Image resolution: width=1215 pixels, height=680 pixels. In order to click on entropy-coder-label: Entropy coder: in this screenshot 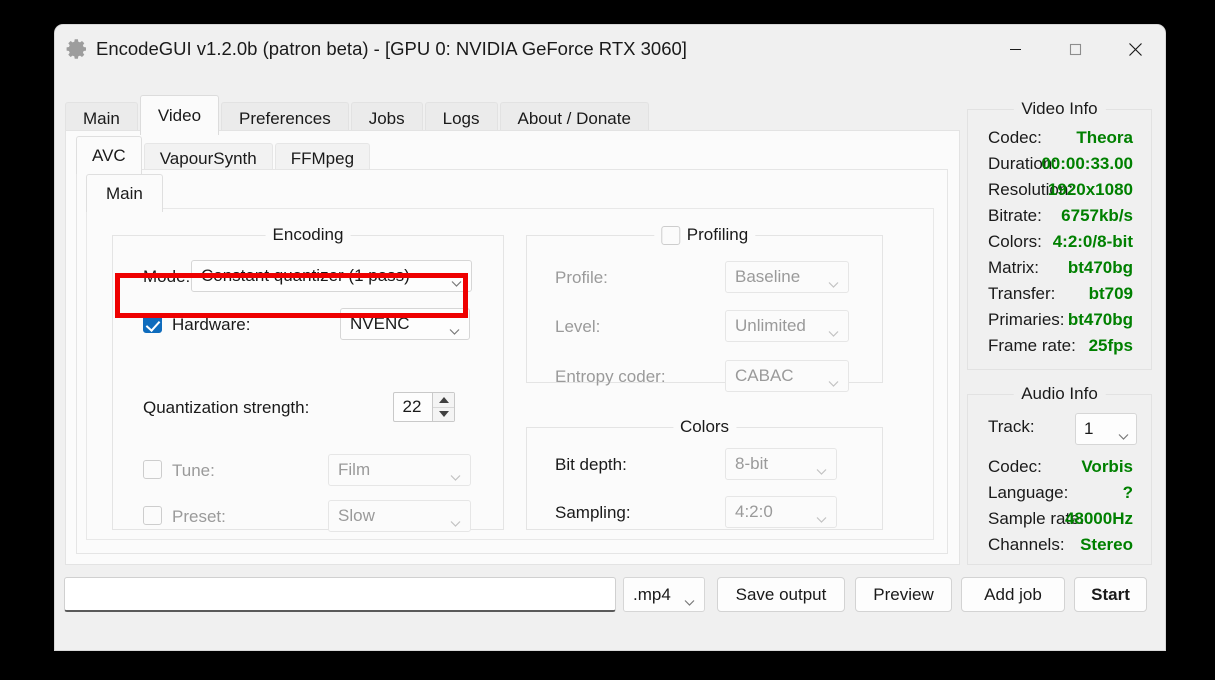, I will do `click(610, 376)`.